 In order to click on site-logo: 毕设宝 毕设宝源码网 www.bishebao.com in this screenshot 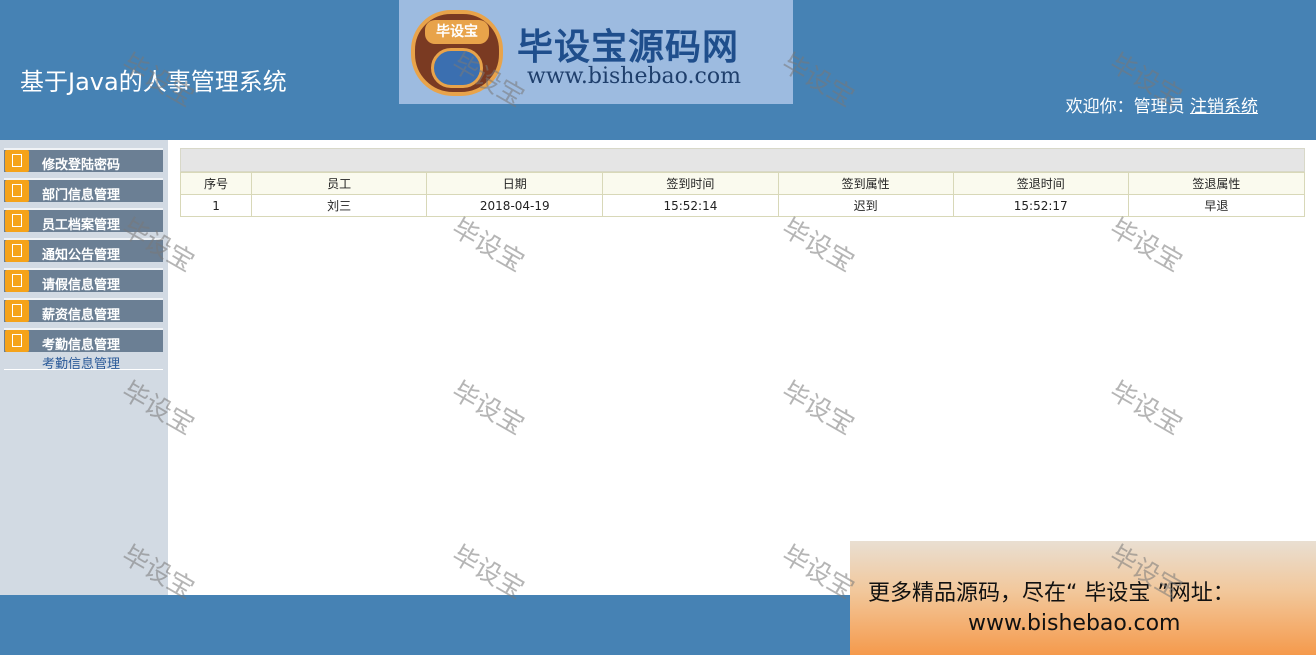, I will do `click(596, 52)`.